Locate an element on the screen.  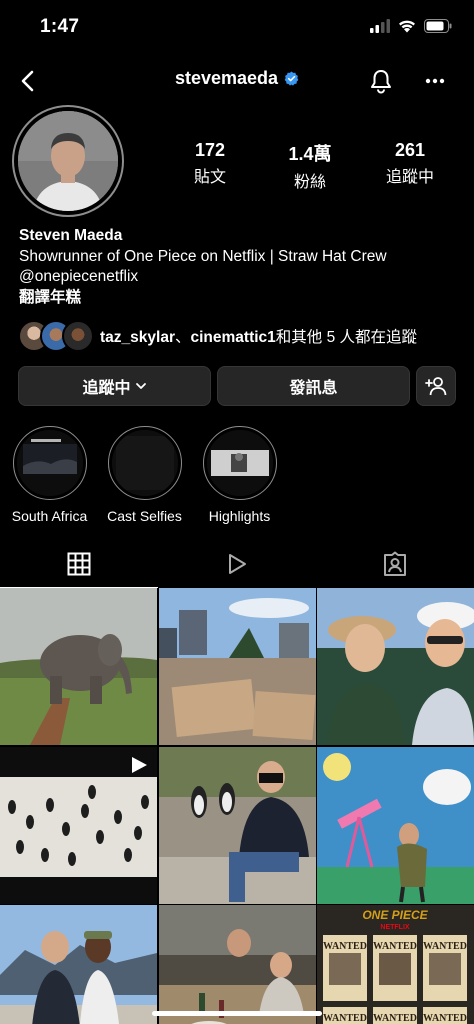
highlight-label: Highlights is located at coordinates (239, 516).